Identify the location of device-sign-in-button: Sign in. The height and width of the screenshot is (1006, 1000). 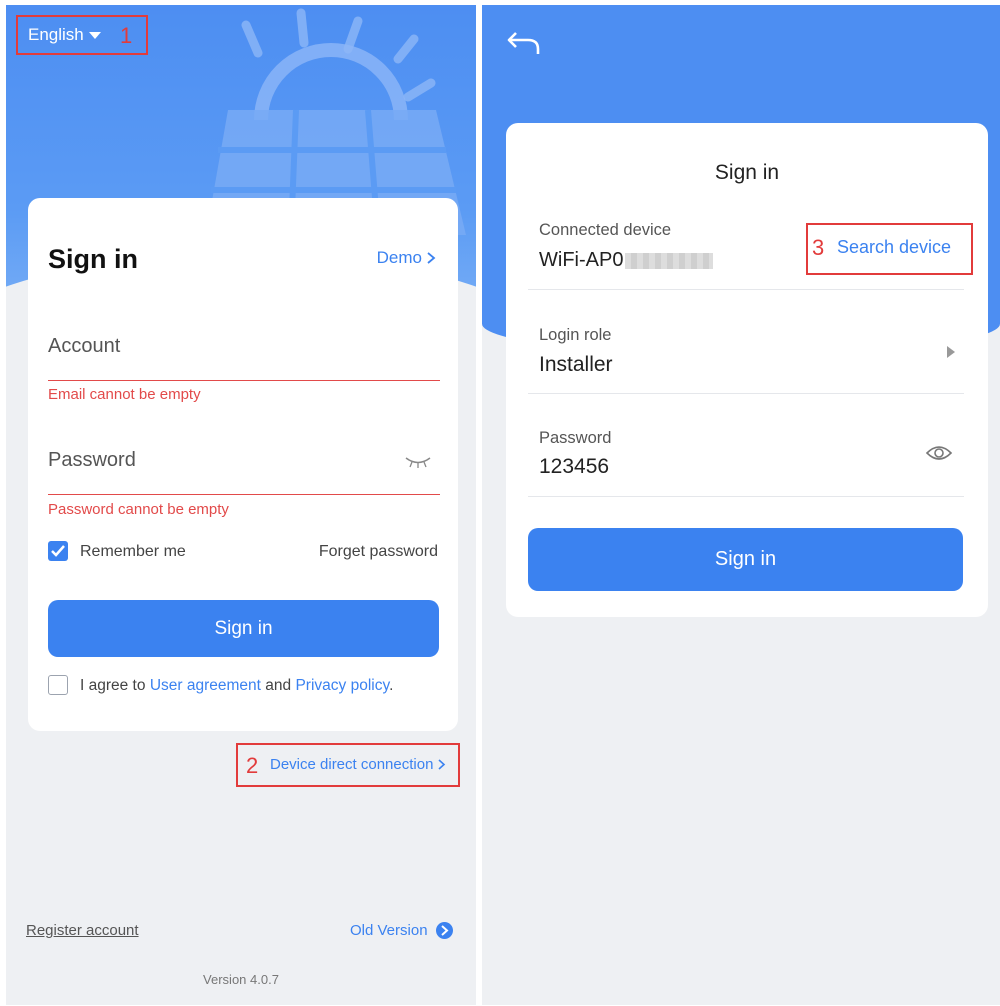
(745, 559).